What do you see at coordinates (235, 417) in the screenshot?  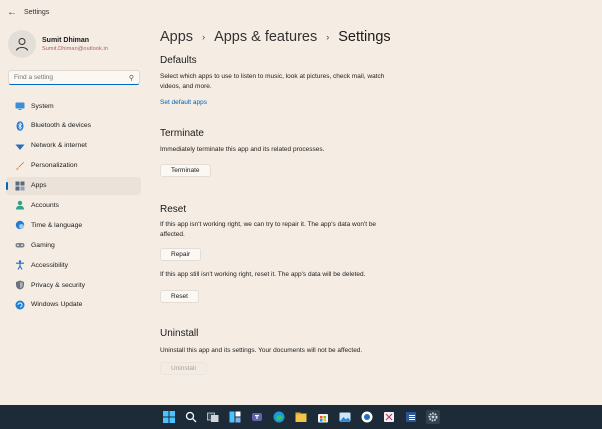 I see `widgets-icon` at bounding box center [235, 417].